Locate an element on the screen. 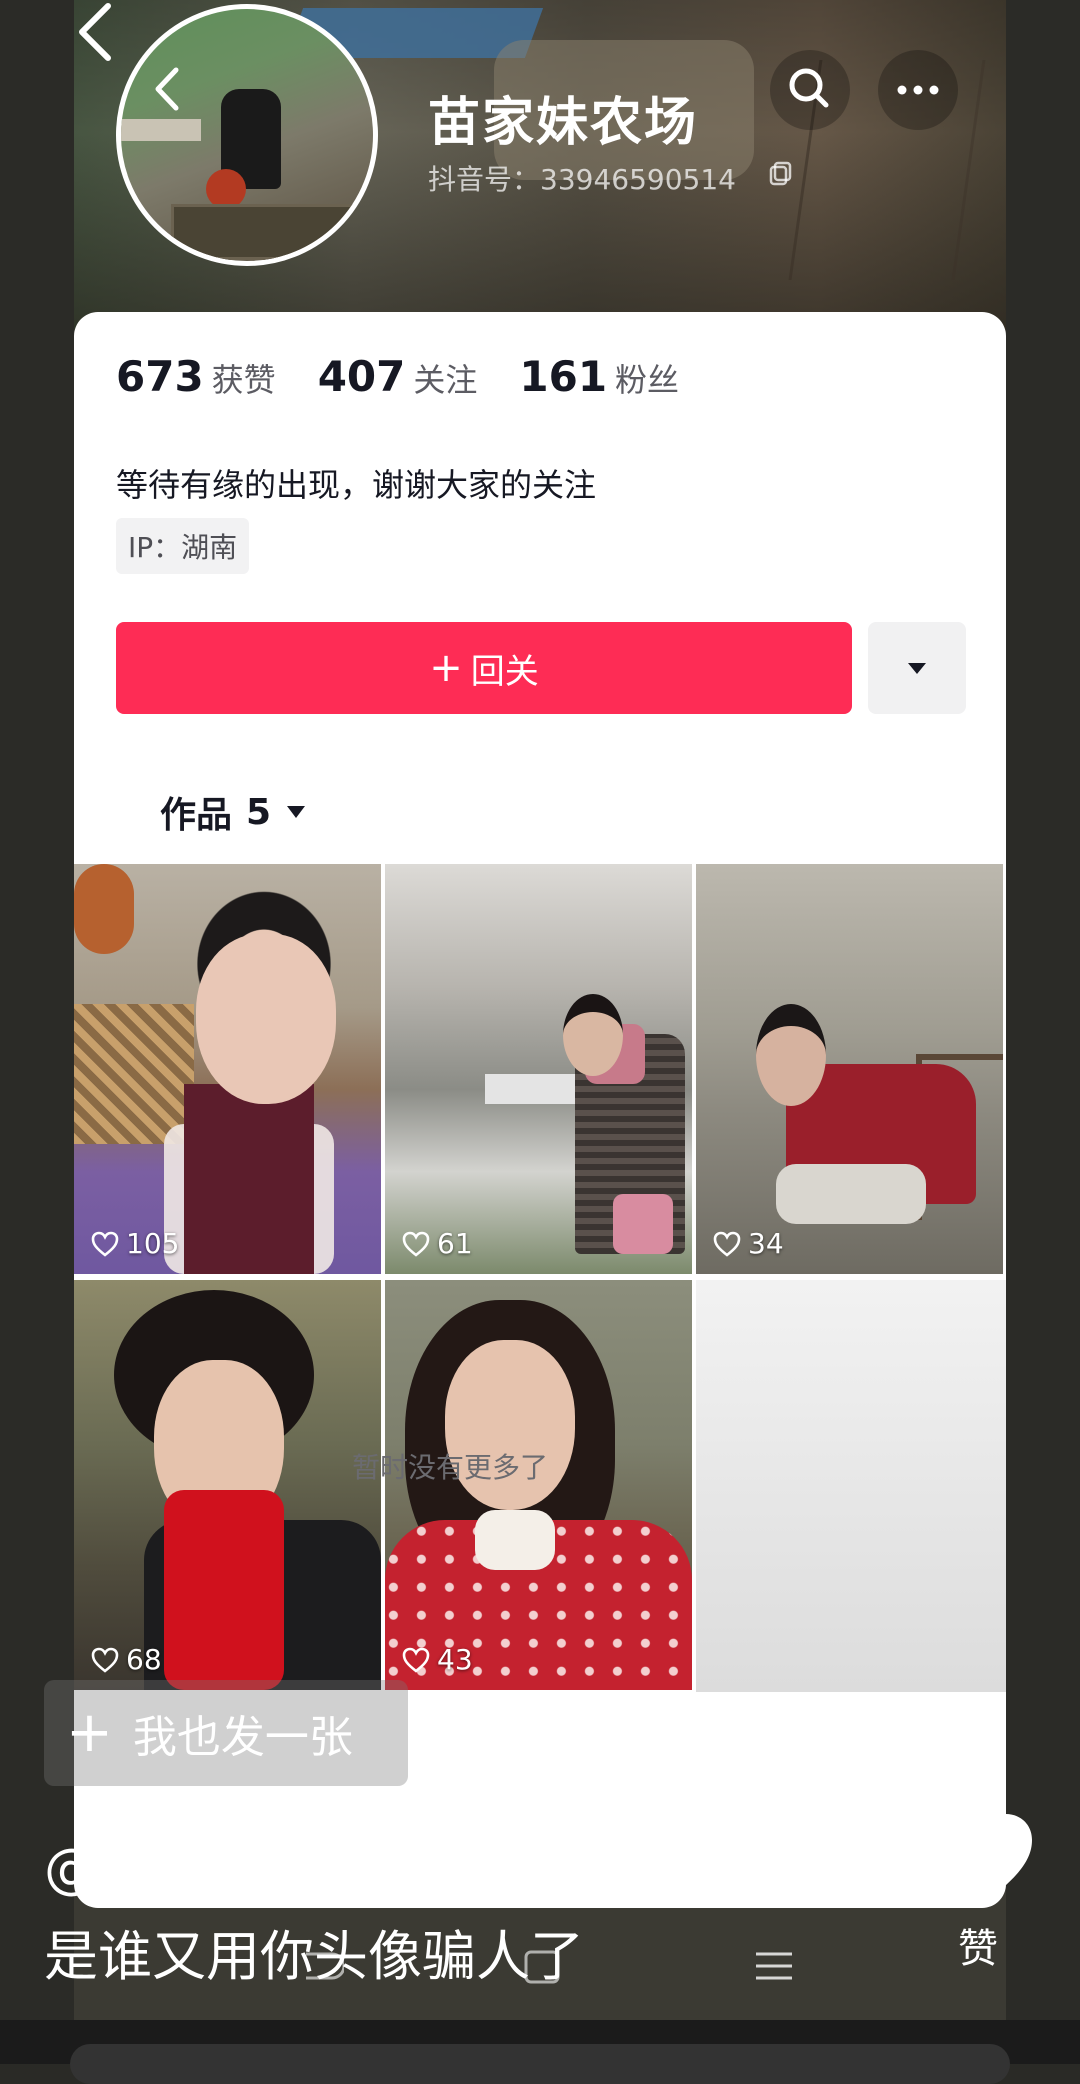  post-one-too-button: + 我也发一张 is located at coordinates (226, 1733).